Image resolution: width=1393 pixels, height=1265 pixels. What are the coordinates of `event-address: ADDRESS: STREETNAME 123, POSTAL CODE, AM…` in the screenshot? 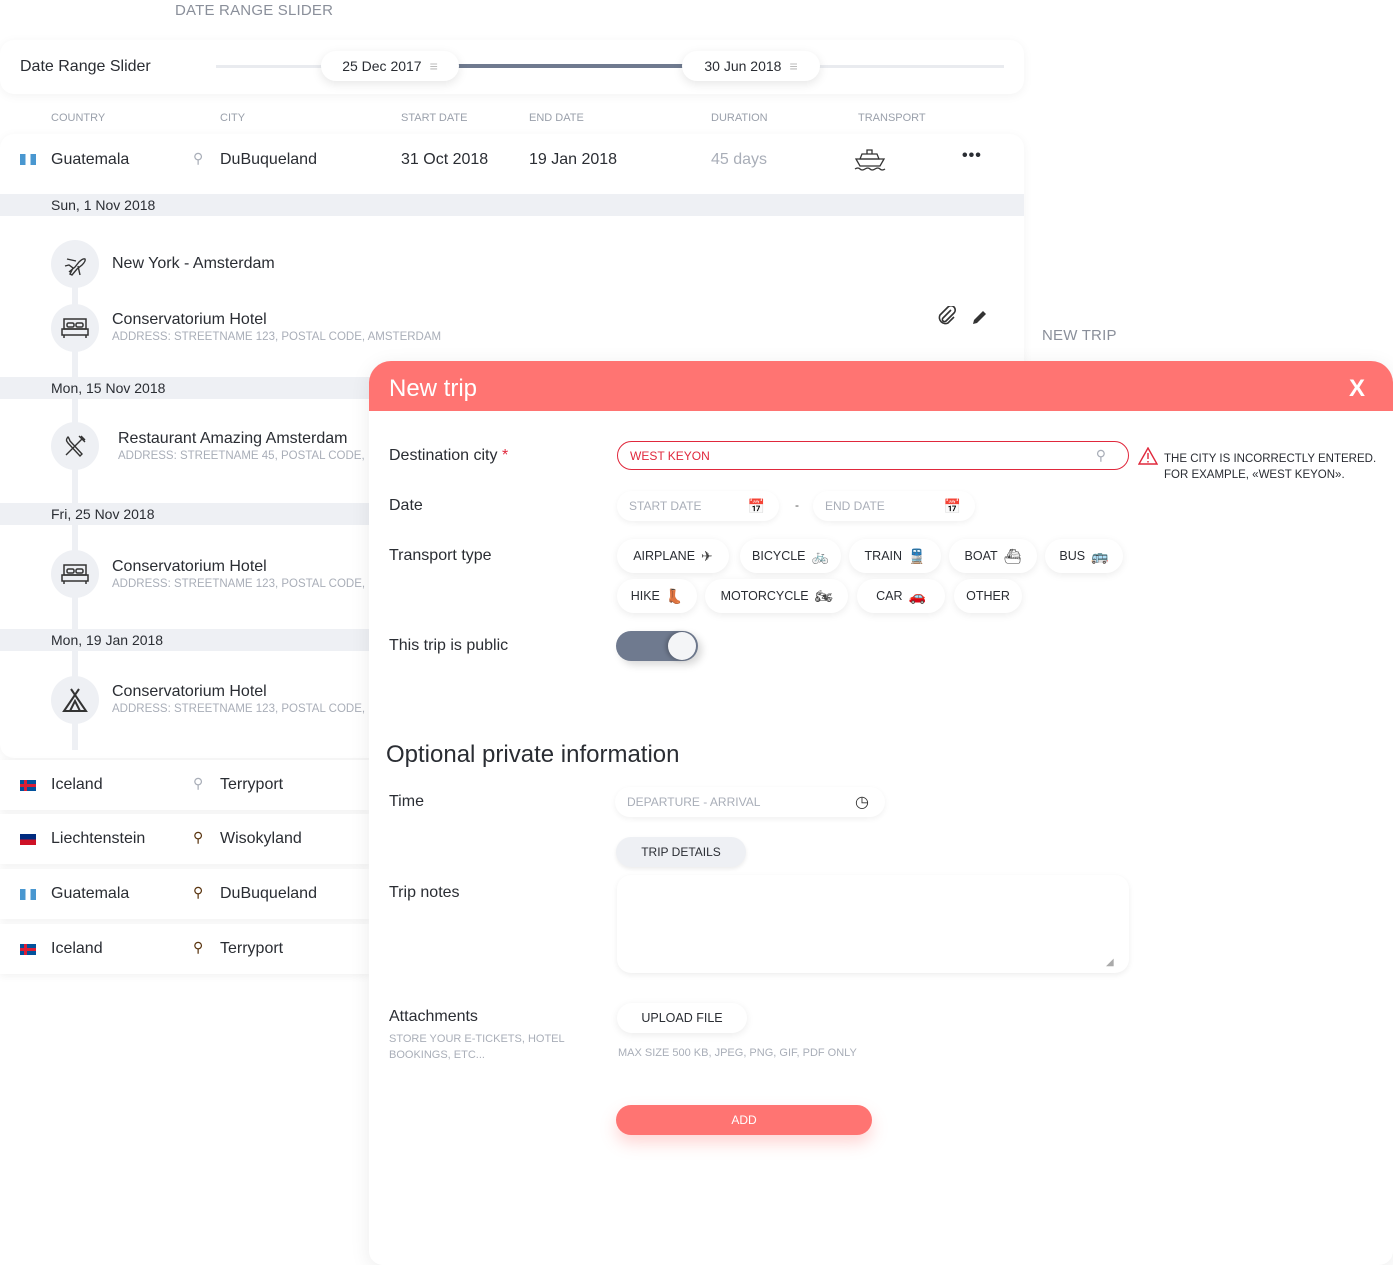 It's located at (277, 337).